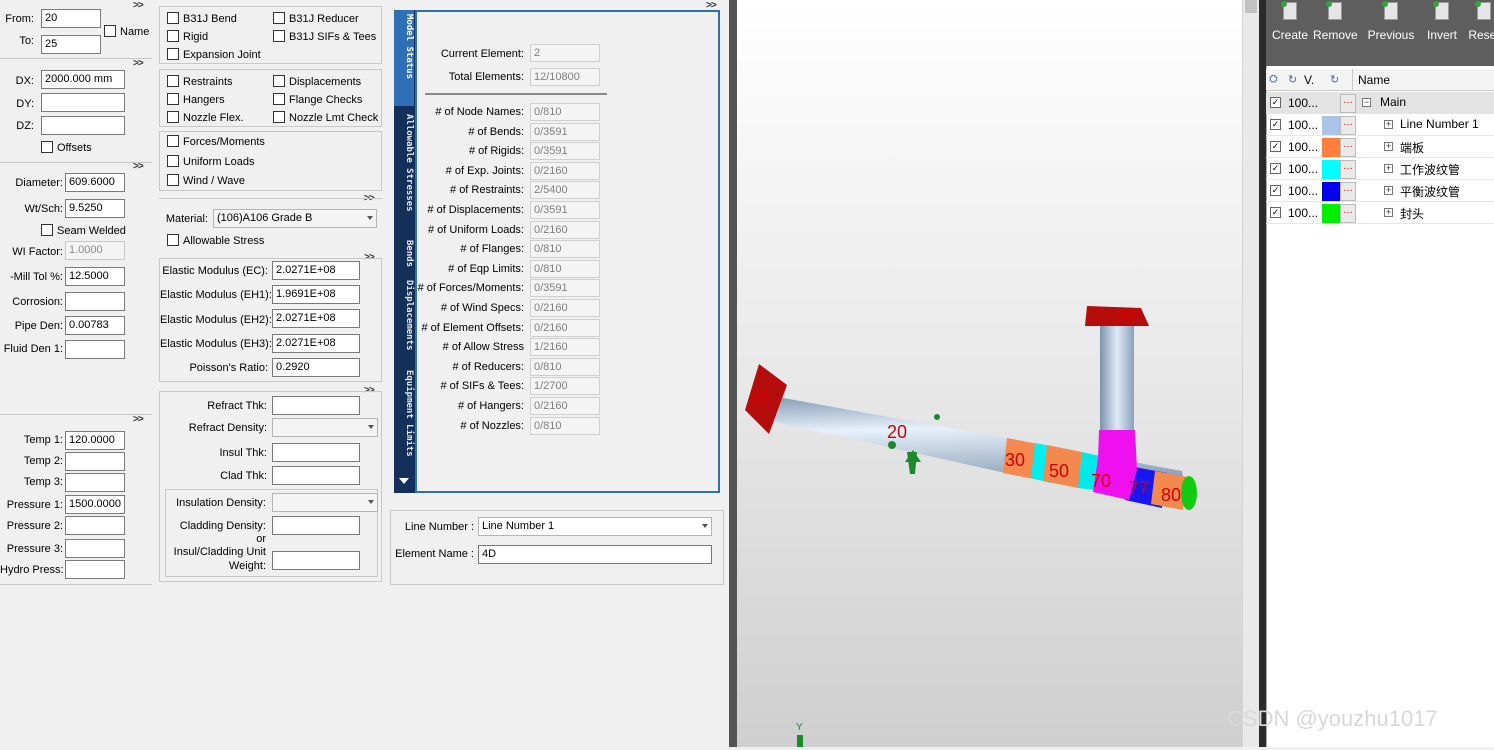 This screenshot has width=1494, height=750. Describe the element at coordinates (317, 82) in the screenshot. I see `displacements-checkbox: Displacements` at that location.